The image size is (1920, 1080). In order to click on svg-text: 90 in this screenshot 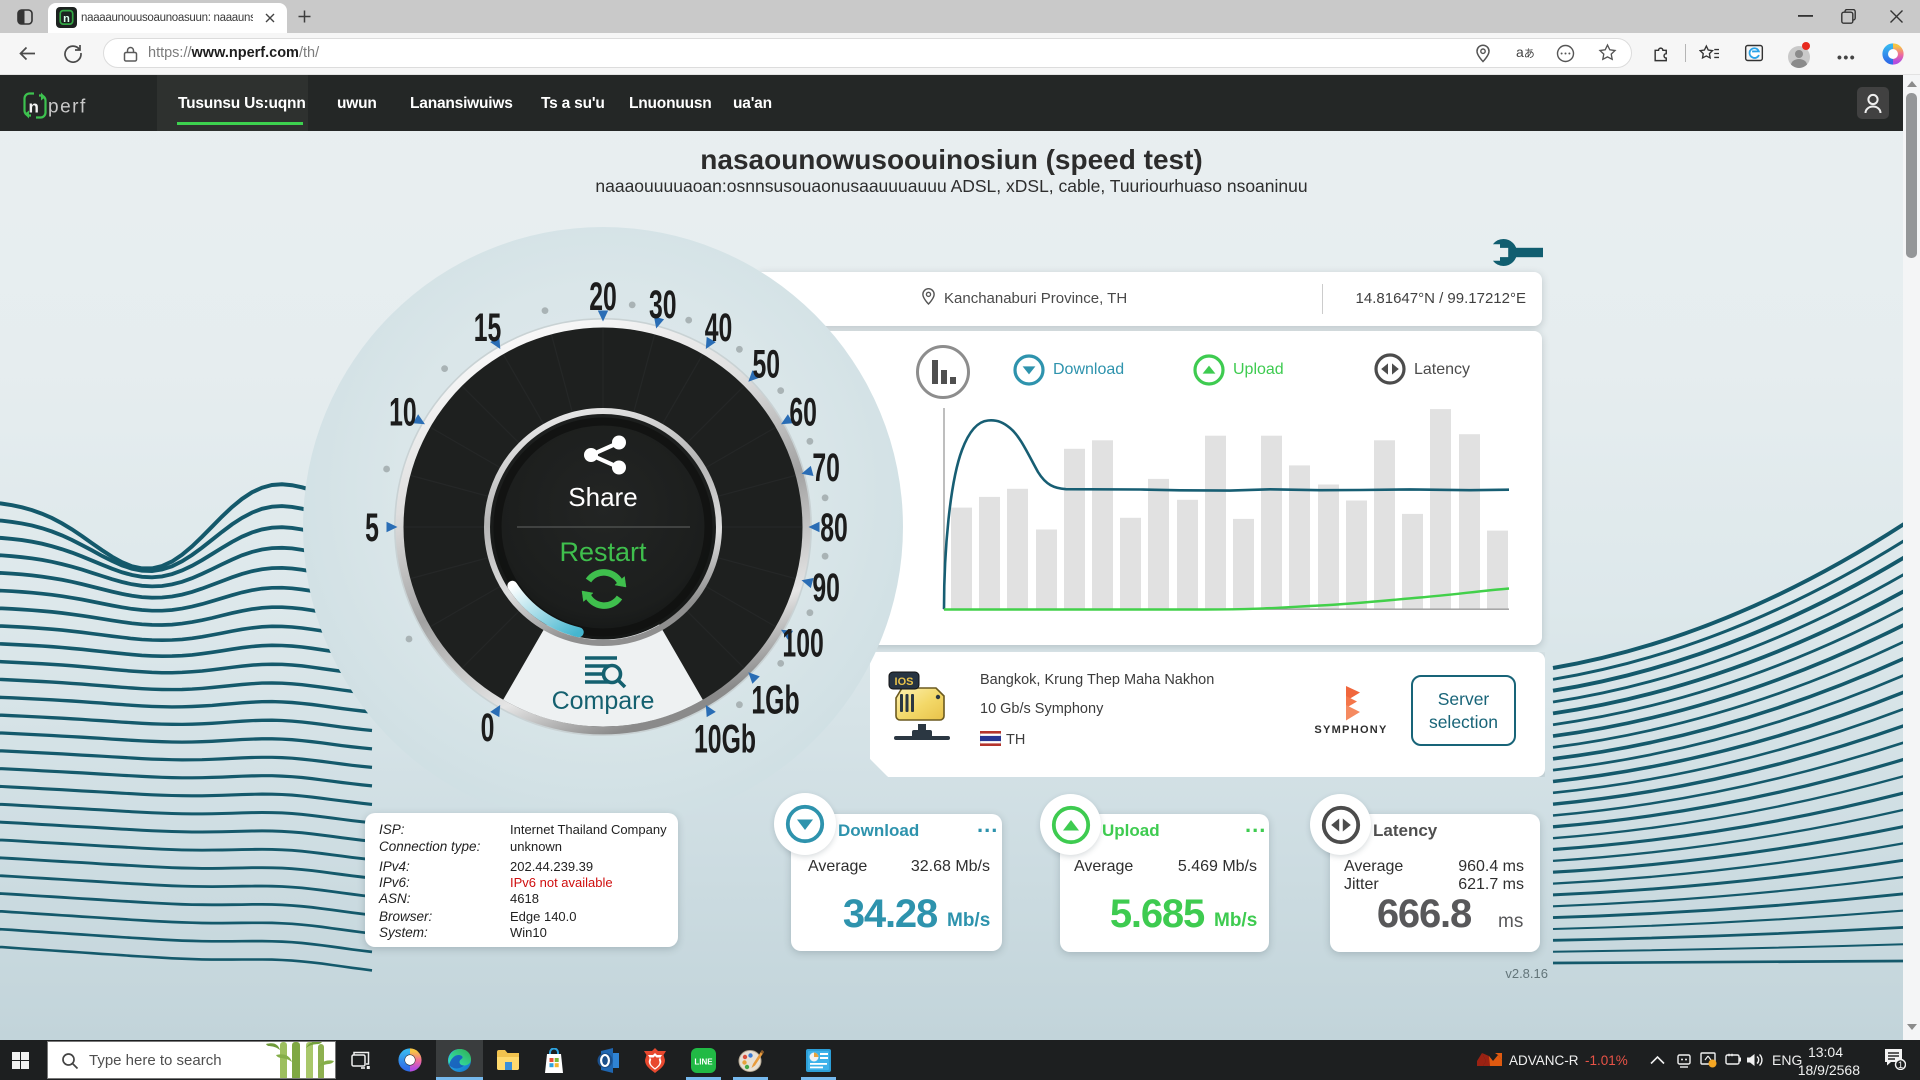, I will do `click(826, 588)`.